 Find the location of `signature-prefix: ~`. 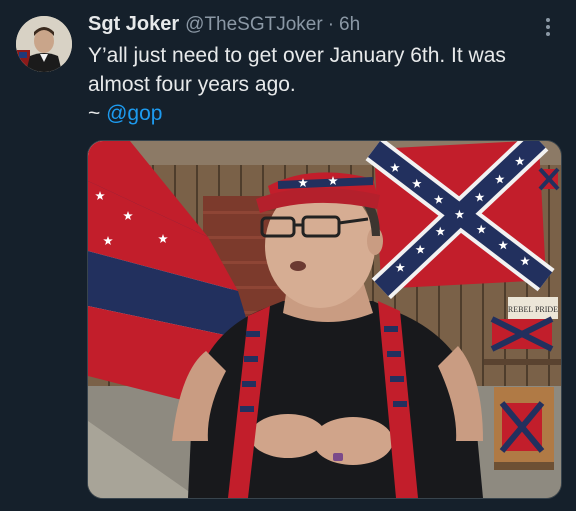

signature-prefix: ~ is located at coordinates (97, 113).